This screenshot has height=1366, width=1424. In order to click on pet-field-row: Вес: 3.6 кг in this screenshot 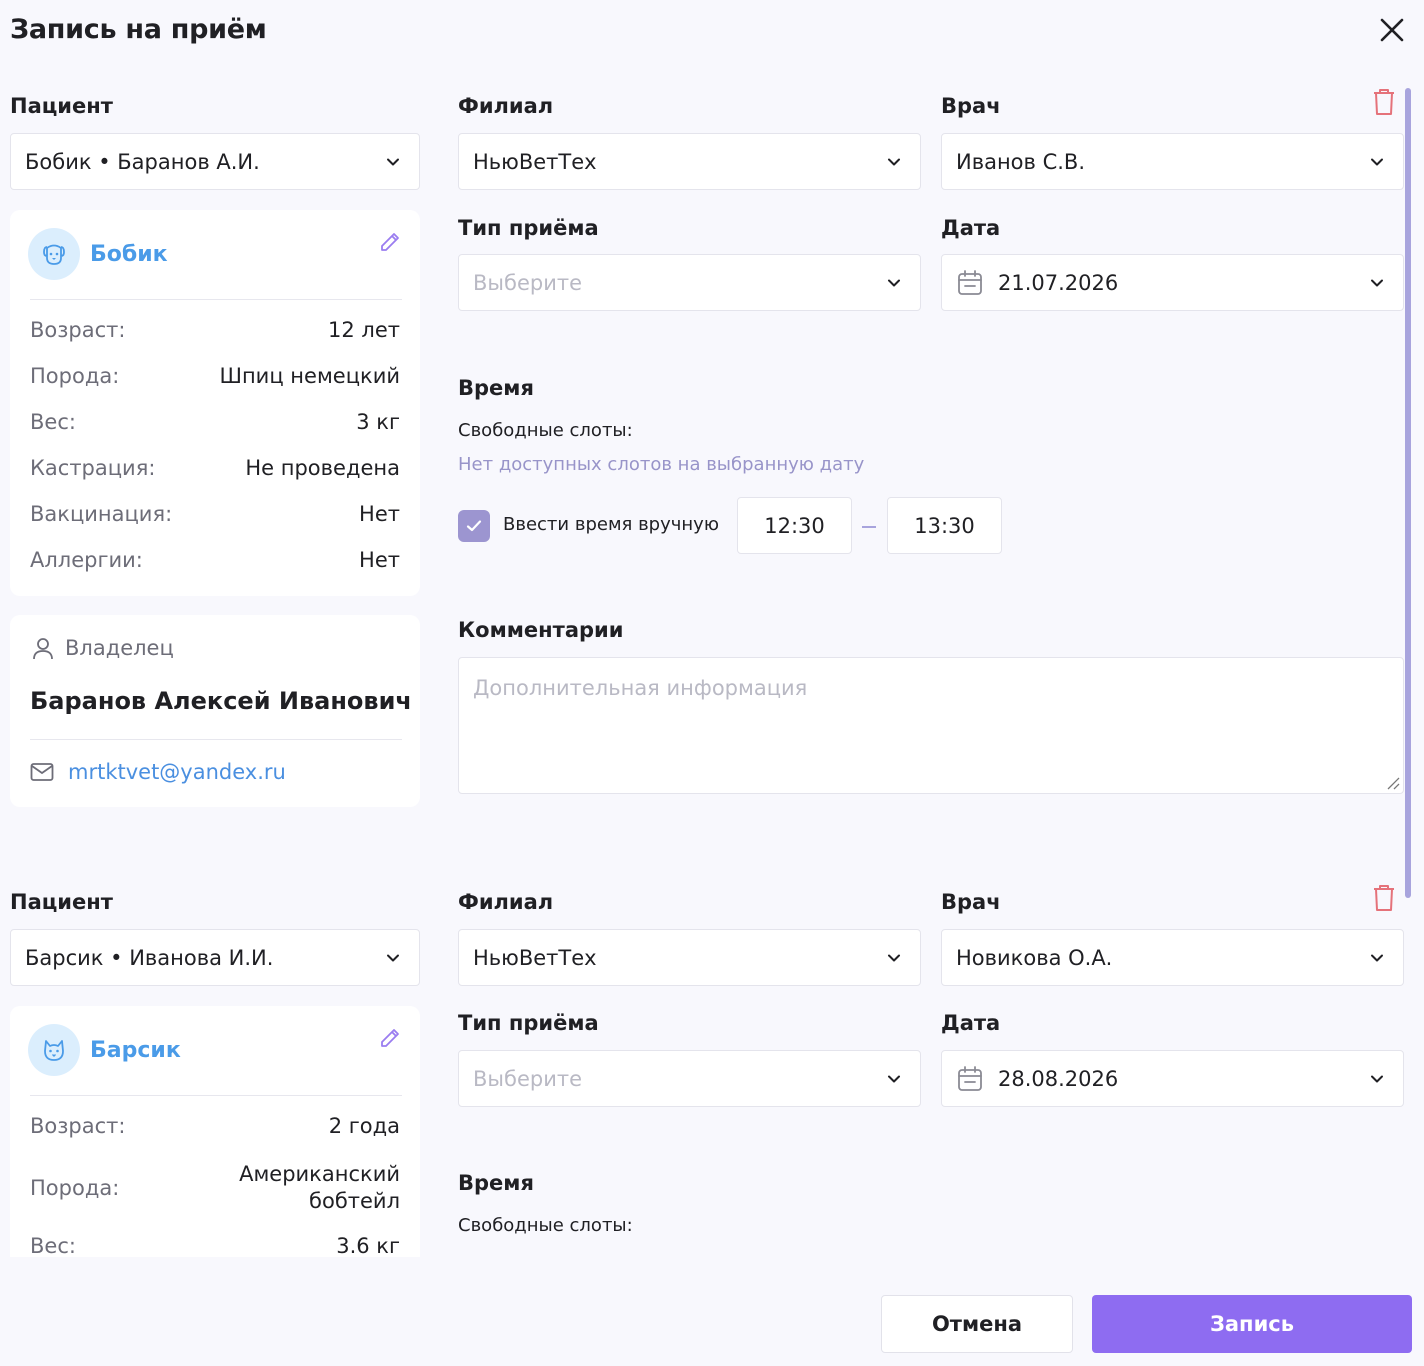, I will do `click(215, 1245)`.